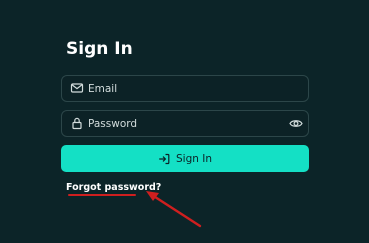  What do you see at coordinates (194, 158) in the screenshot?
I see `sign-in-button-label: Sign In` at bounding box center [194, 158].